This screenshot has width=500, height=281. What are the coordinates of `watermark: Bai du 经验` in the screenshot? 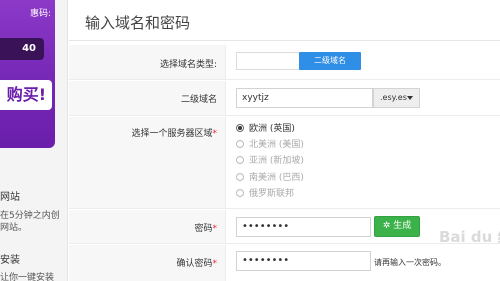 It's located at (469, 237).